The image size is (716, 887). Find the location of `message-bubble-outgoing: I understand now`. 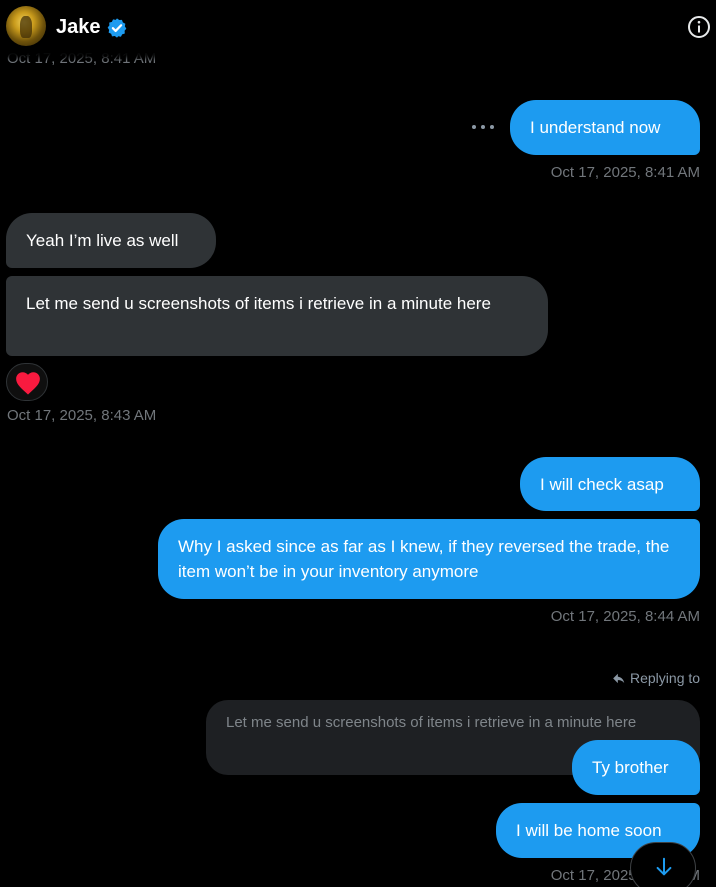

message-bubble-outgoing: I understand now is located at coordinates (605, 127).